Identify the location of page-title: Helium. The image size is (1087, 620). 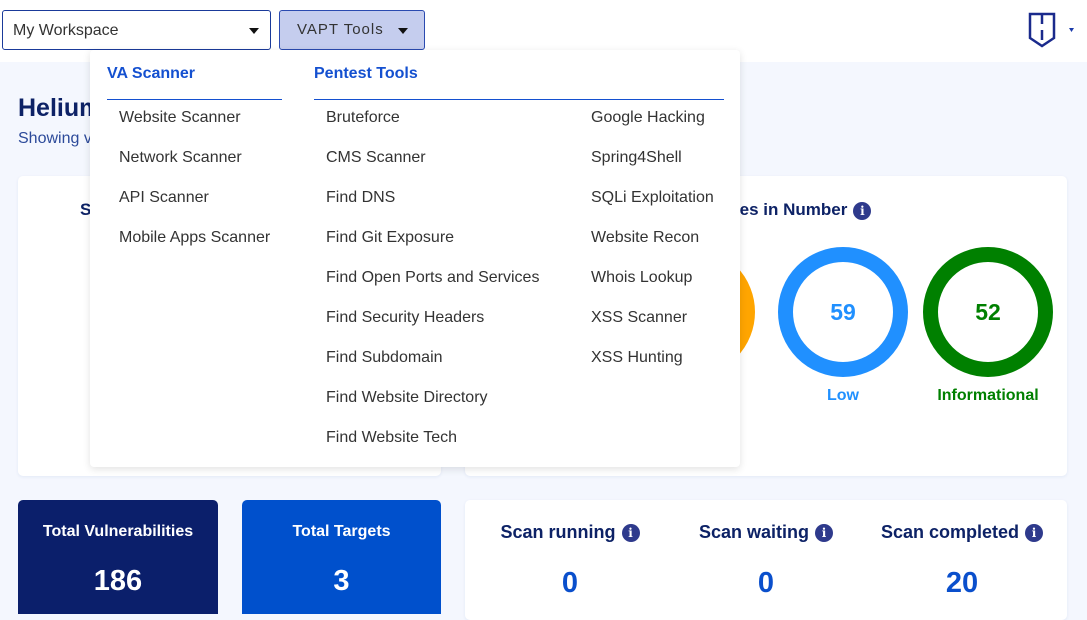
(60, 108).